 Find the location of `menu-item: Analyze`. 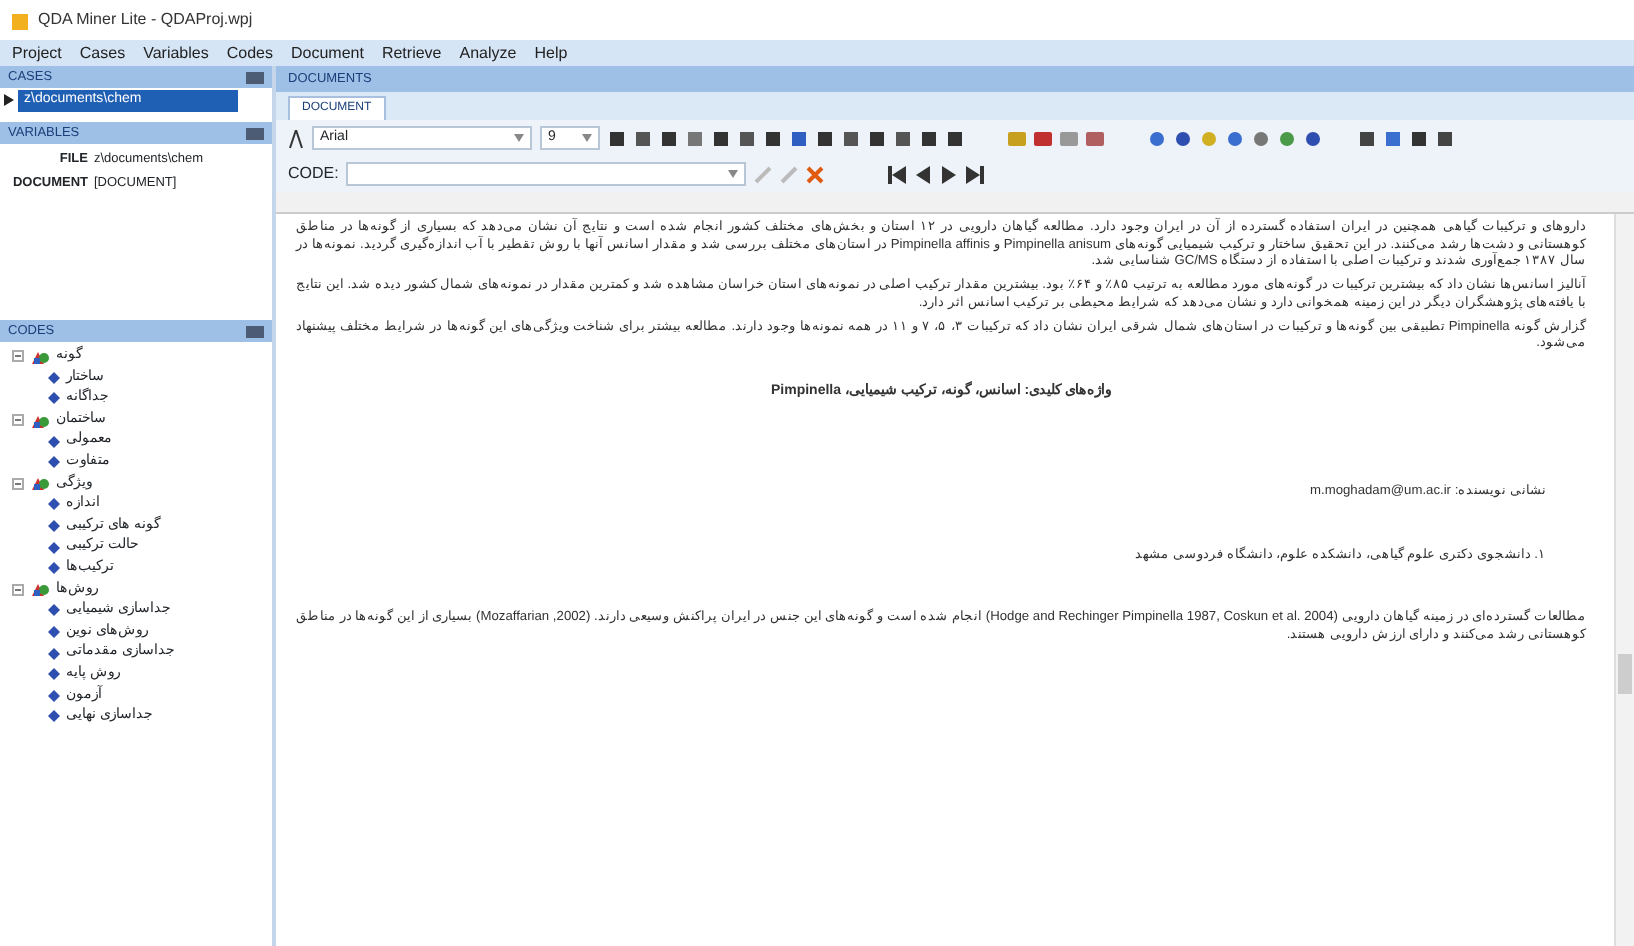

menu-item: Analyze is located at coordinates (488, 53).